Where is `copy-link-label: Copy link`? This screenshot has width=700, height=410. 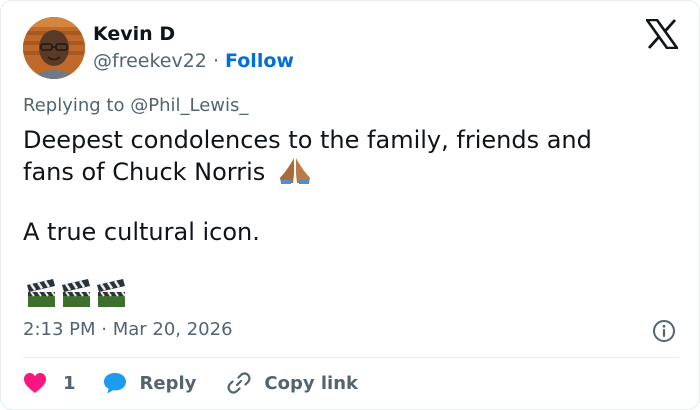
copy-link-label: Copy link is located at coordinates (311, 383).